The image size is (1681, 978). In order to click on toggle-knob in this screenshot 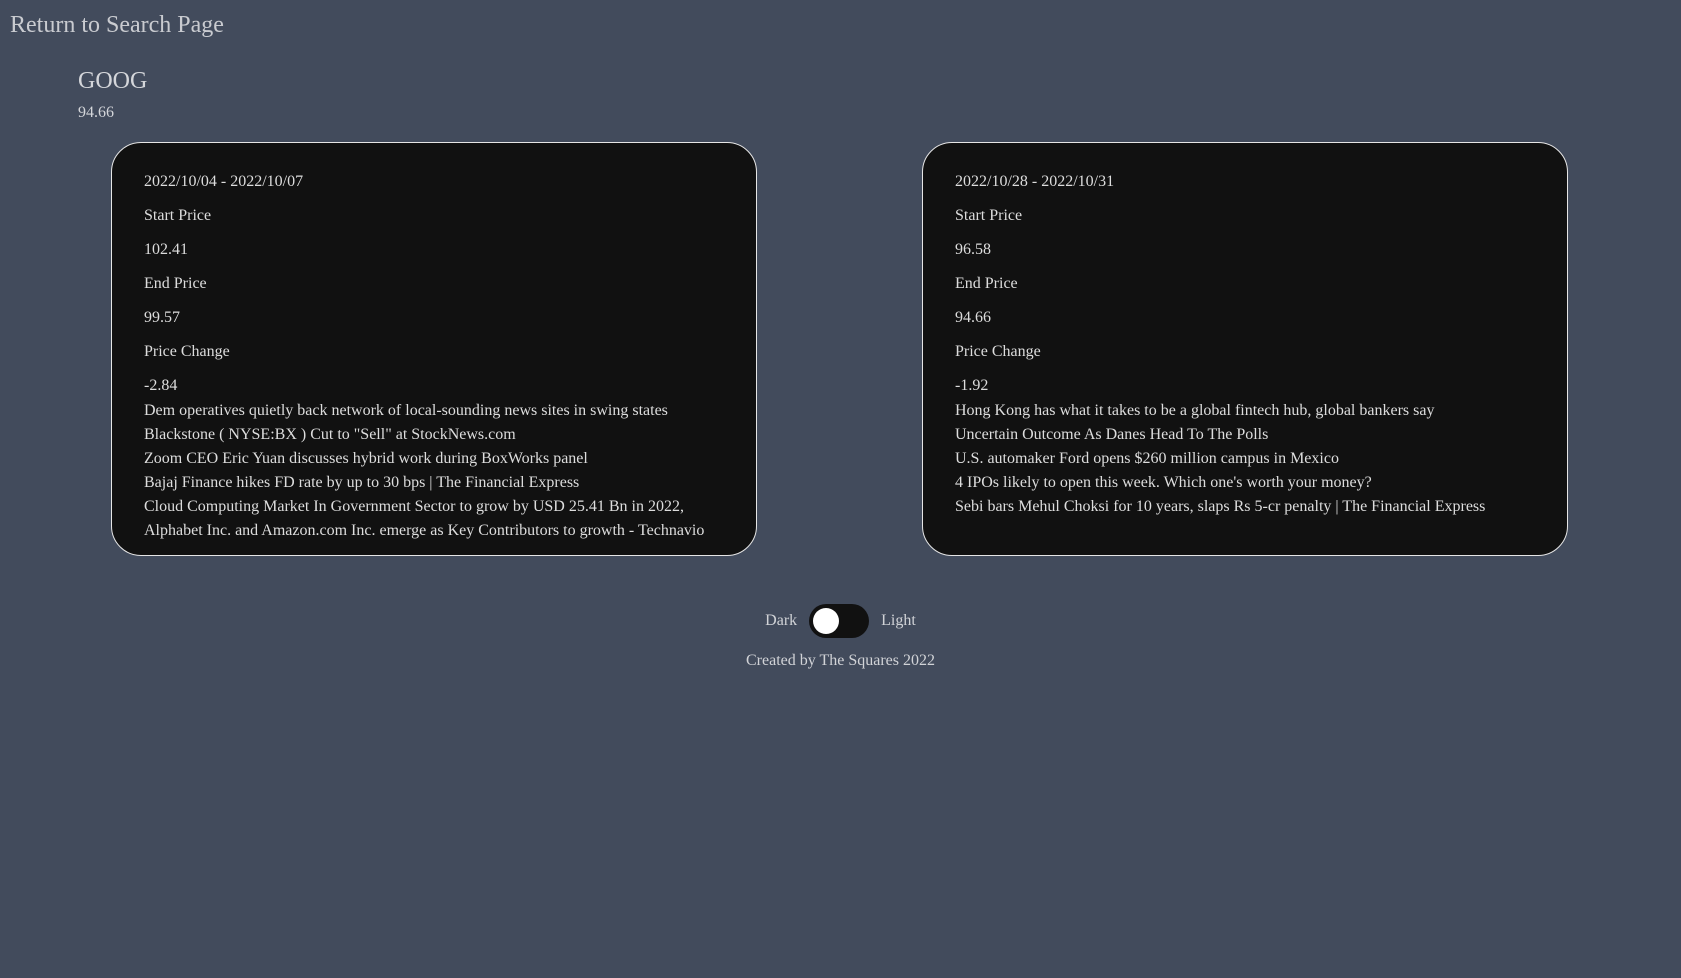, I will do `click(826, 621)`.